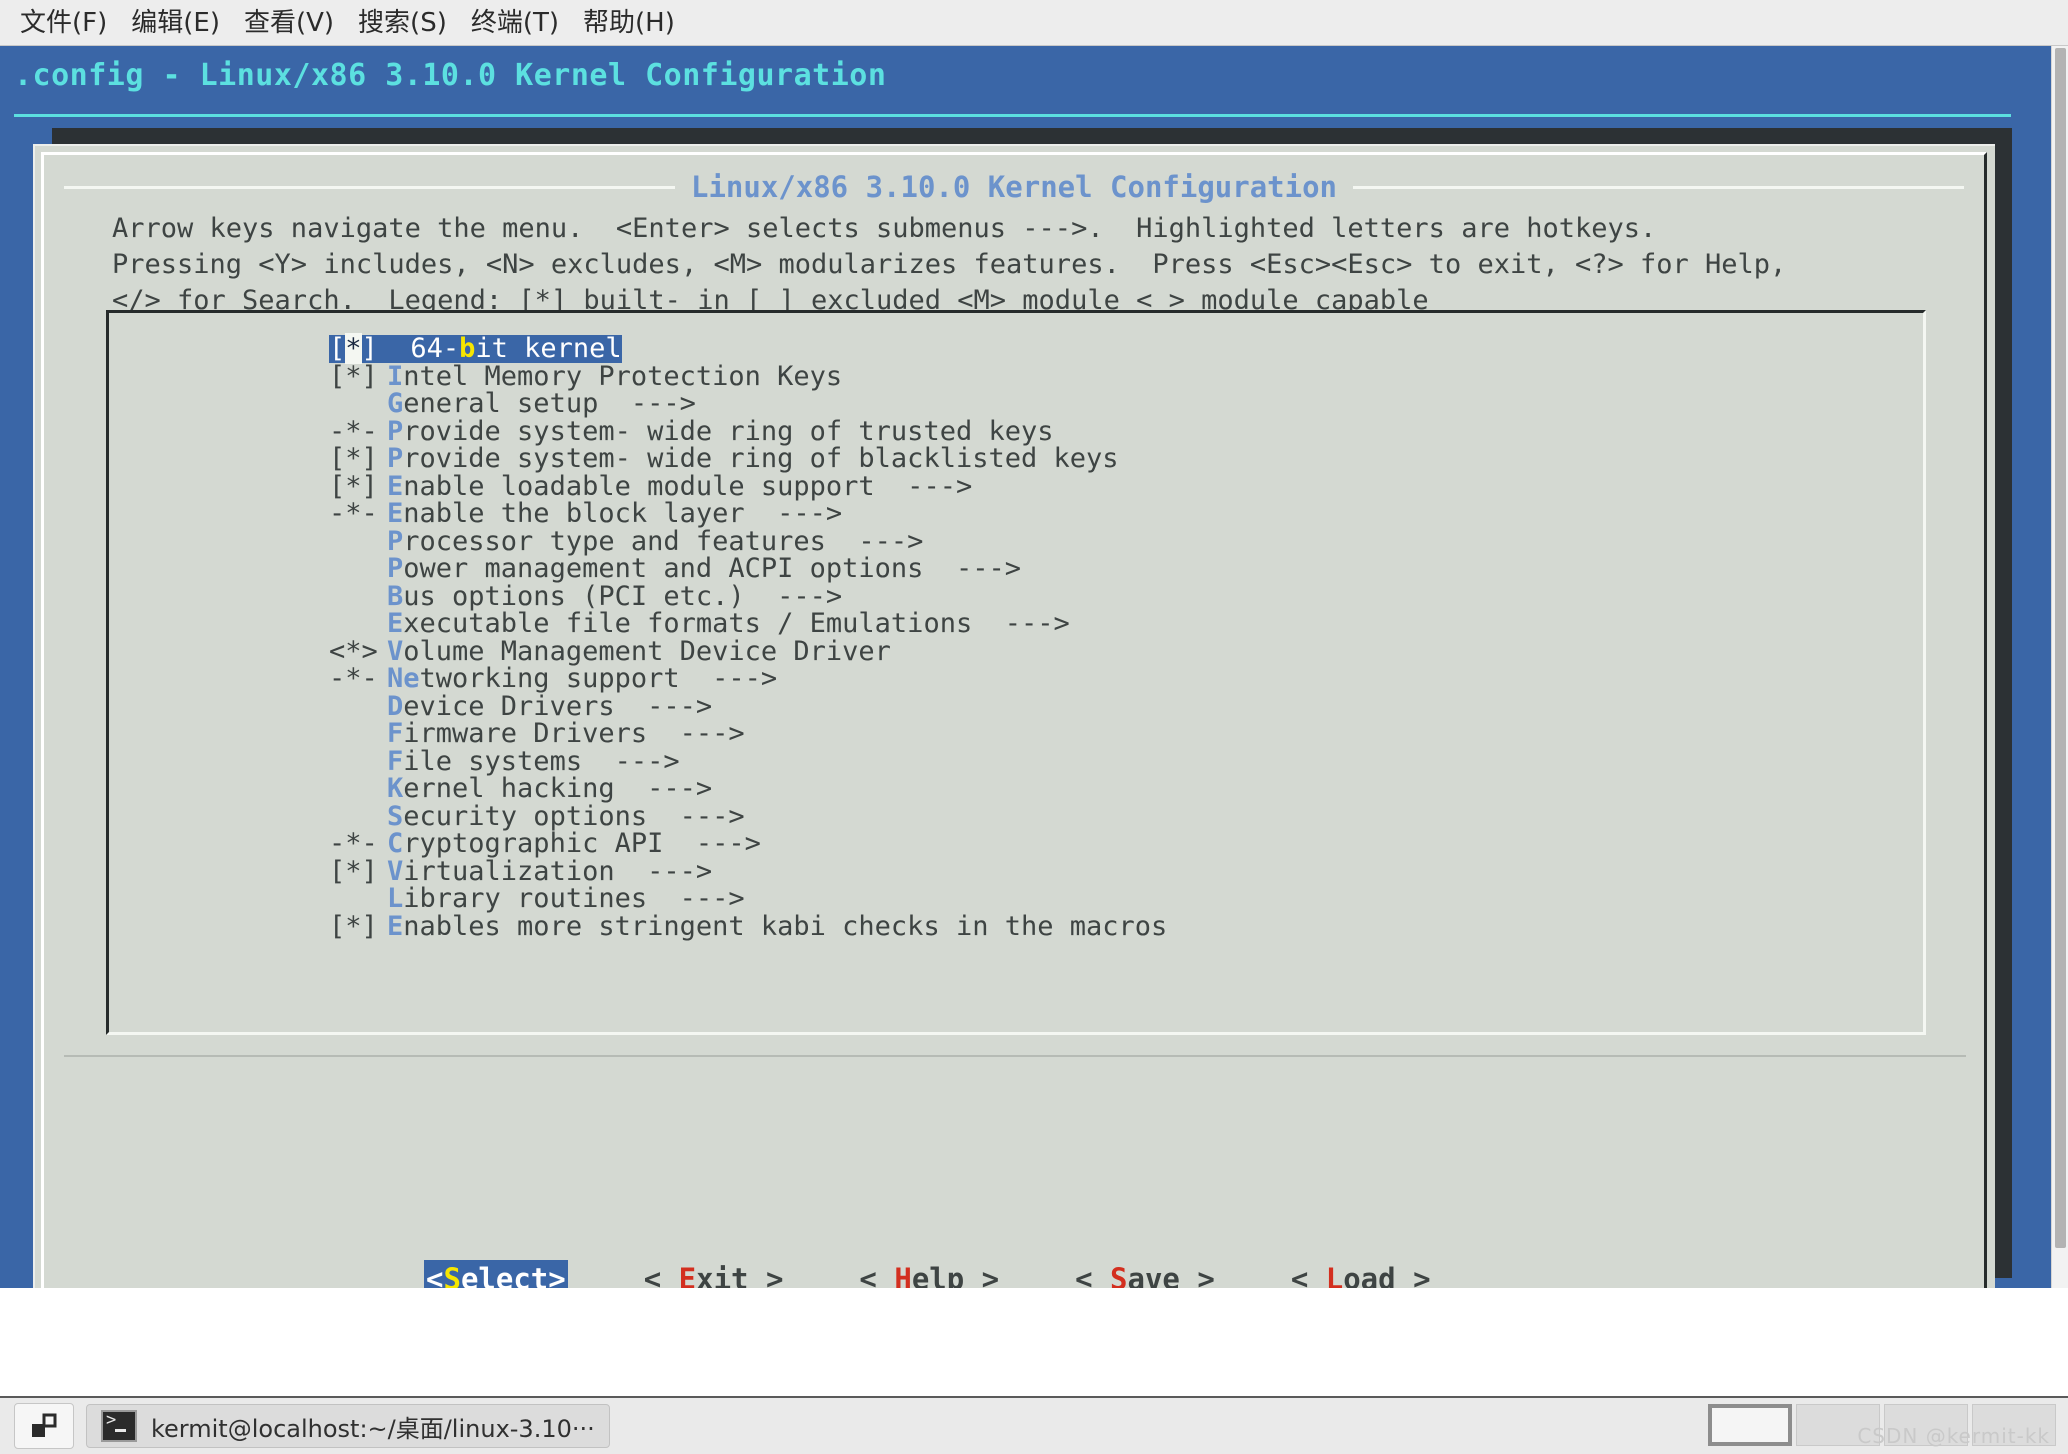 Image resolution: width=2068 pixels, height=1454 pixels. I want to click on menu-item: Processor type and features --->, so click(1016, 541).